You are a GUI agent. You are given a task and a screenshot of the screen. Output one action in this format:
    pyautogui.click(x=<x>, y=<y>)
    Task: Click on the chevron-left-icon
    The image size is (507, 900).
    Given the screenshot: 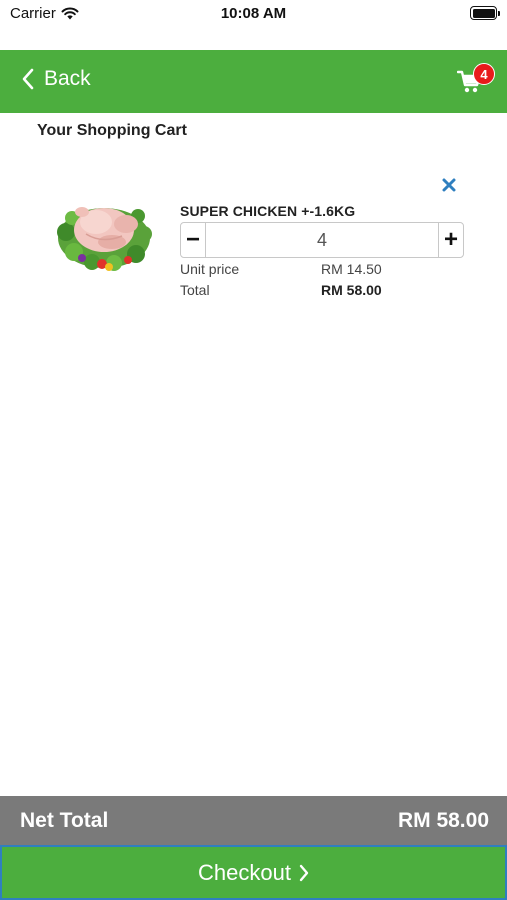 What is the action you would take?
    pyautogui.click(x=28, y=79)
    